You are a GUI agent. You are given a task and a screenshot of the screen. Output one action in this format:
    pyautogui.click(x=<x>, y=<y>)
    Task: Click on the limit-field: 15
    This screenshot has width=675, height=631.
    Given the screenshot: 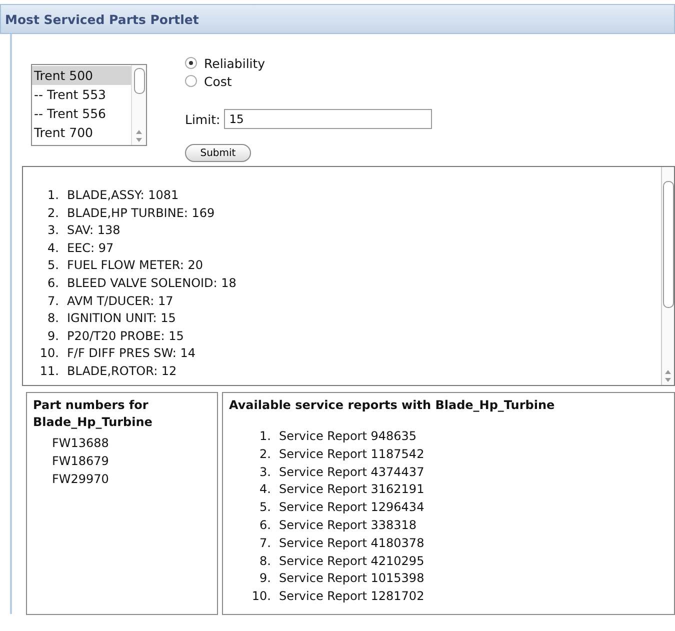 What is the action you would take?
    pyautogui.click(x=328, y=119)
    